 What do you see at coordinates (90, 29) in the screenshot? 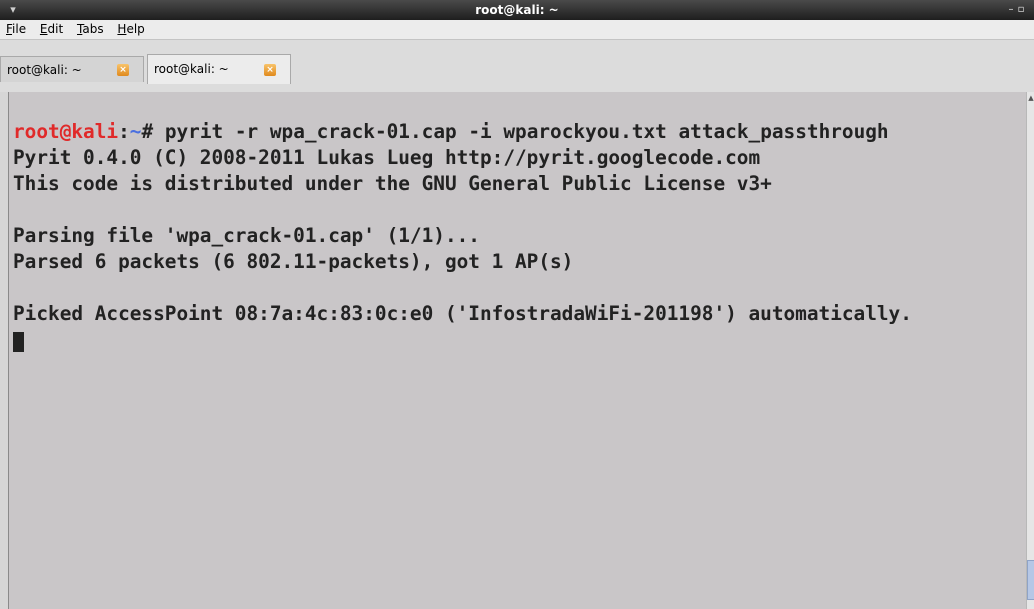
I see `menu-tabs: Tabs` at bounding box center [90, 29].